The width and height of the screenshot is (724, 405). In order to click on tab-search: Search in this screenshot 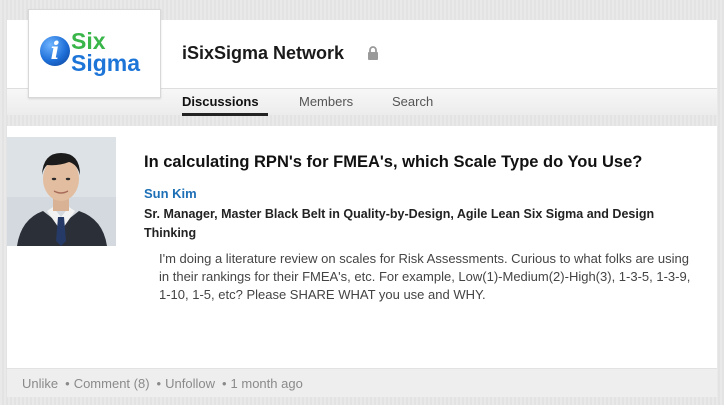, I will do `click(412, 101)`.